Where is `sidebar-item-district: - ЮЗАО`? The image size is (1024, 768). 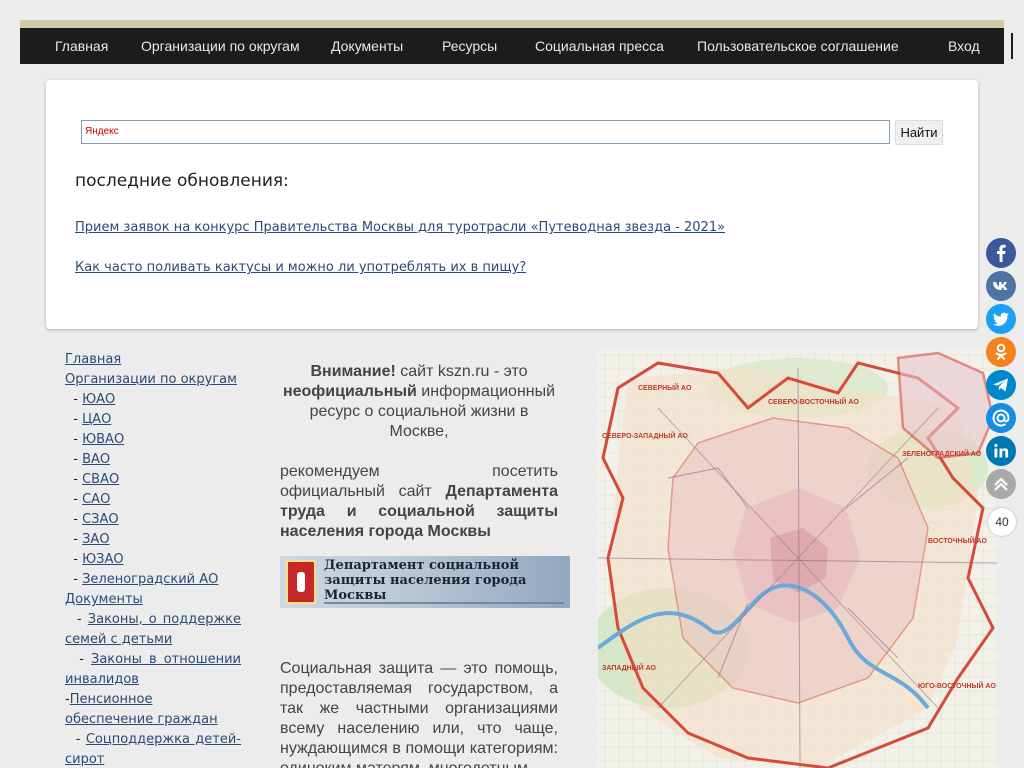
sidebar-item-district: - ЮЗАО is located at coordinates (153, 560).